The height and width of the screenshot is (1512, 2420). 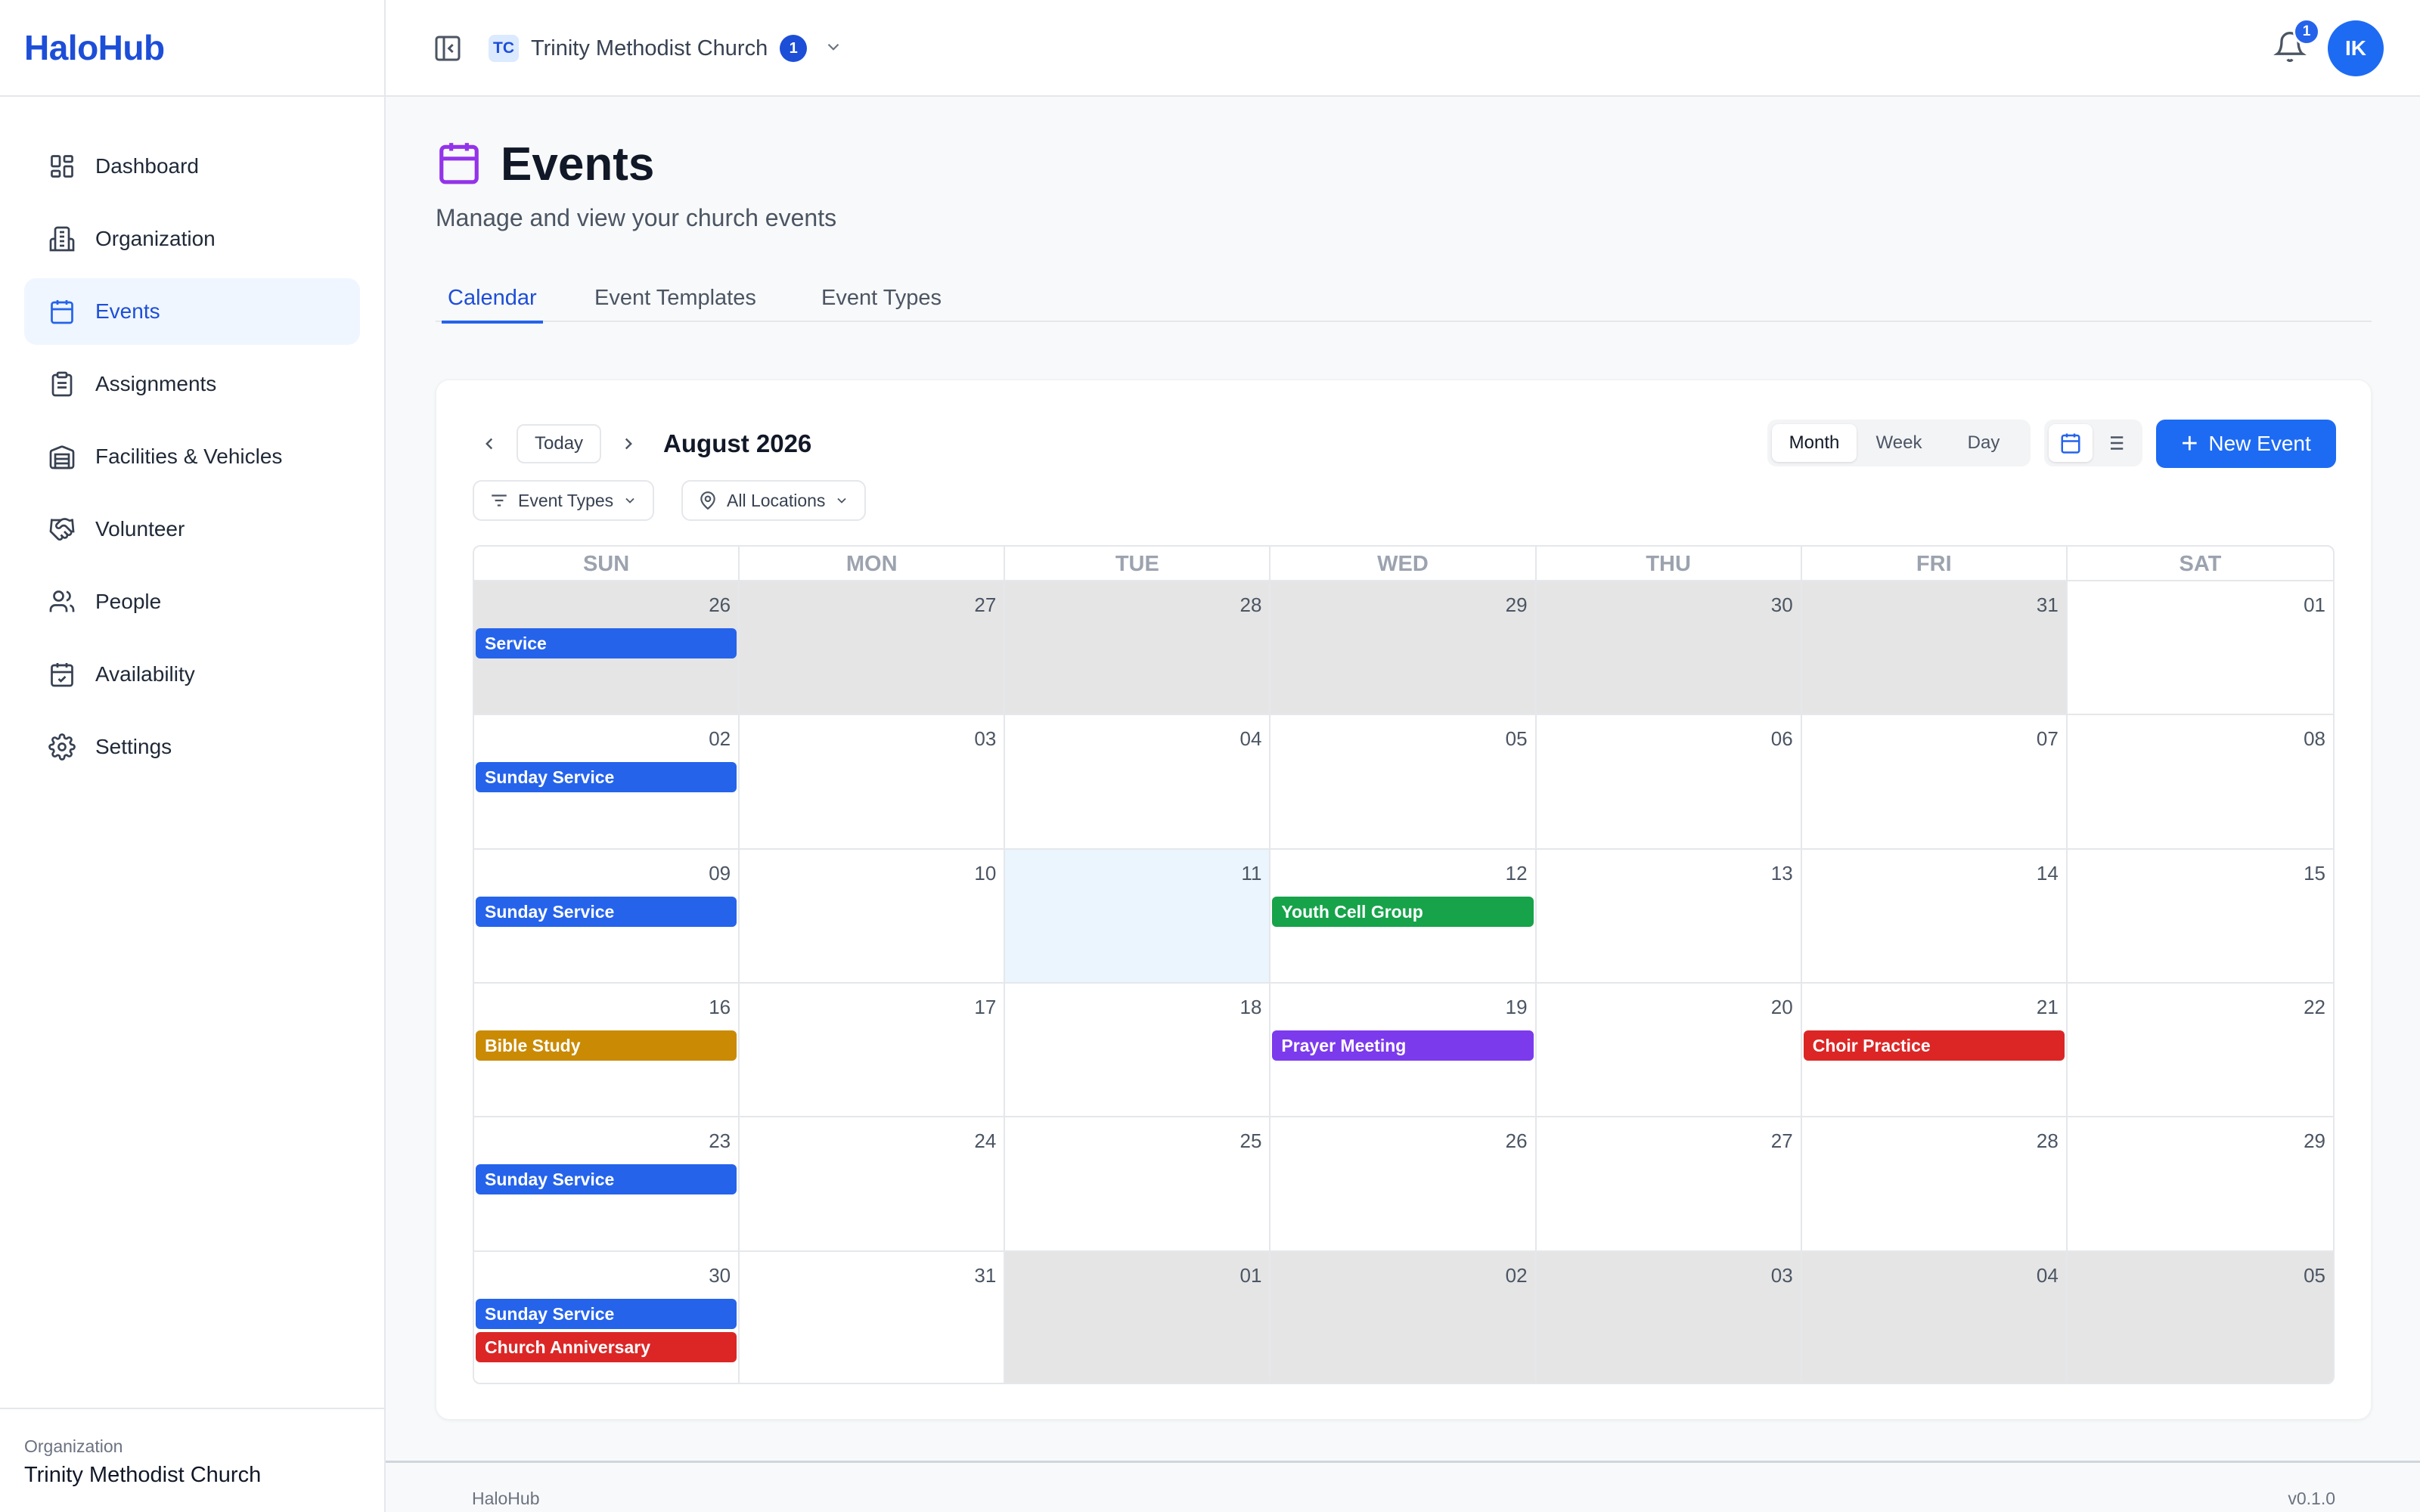 I want to click on sidebar-item-settings: Settings, so click(x=192, y=747).